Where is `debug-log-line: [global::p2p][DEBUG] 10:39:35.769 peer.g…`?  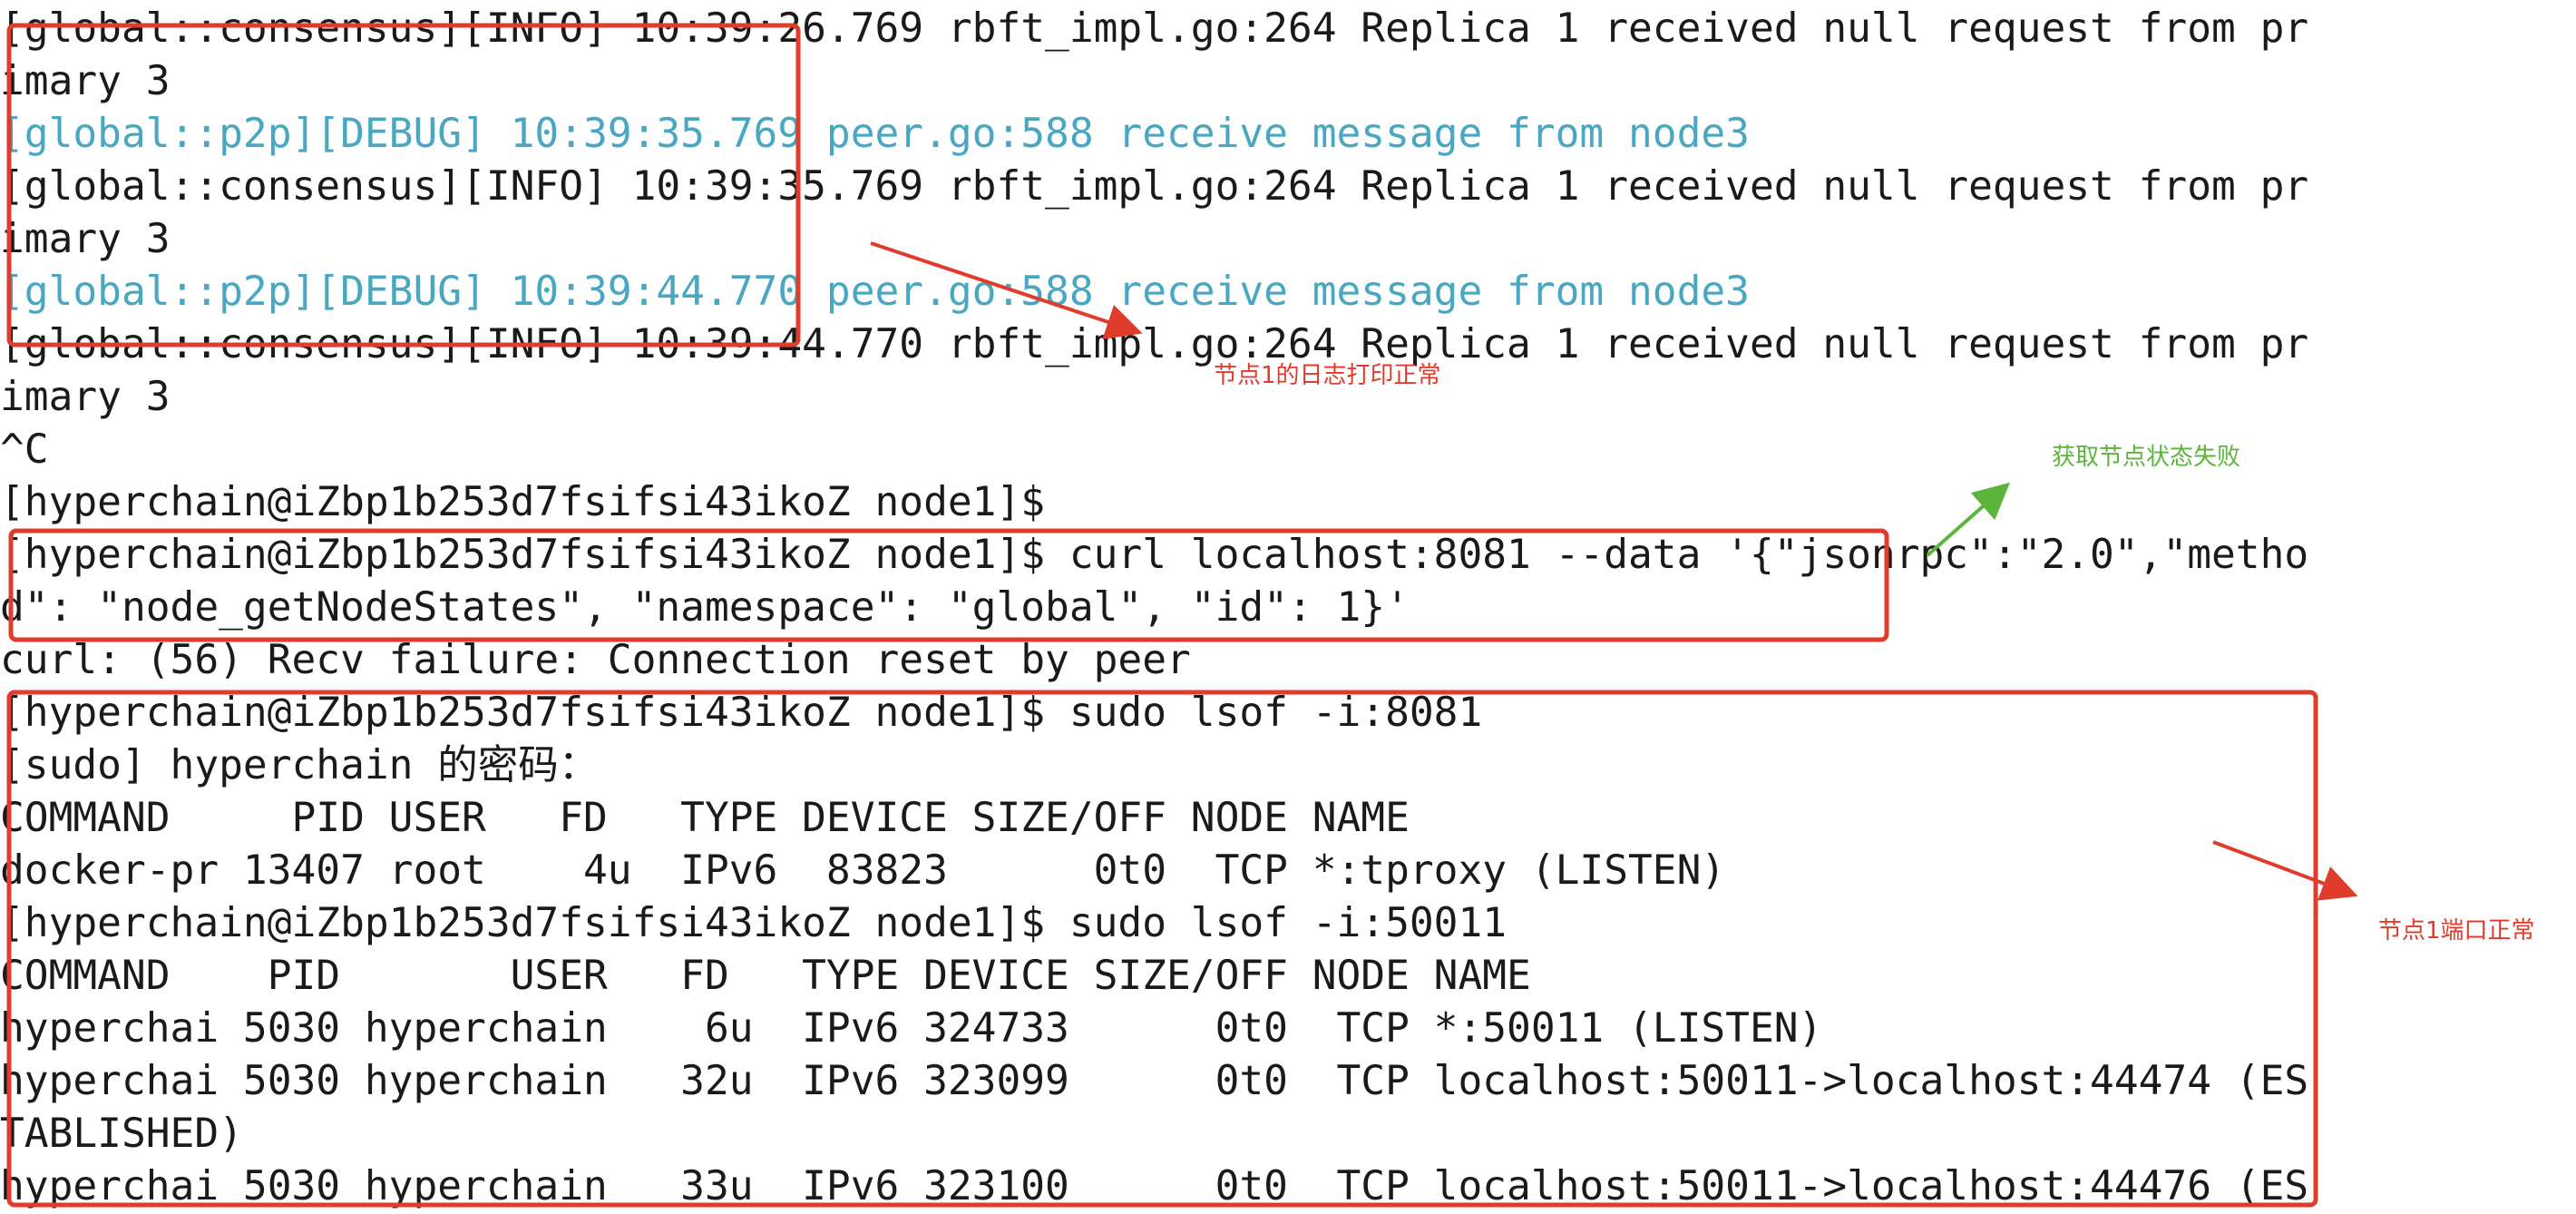 debug-log-line: [global::p2p][DEBUG] 10:39:35.769 peer.g… is located at coordinates (875, 134).